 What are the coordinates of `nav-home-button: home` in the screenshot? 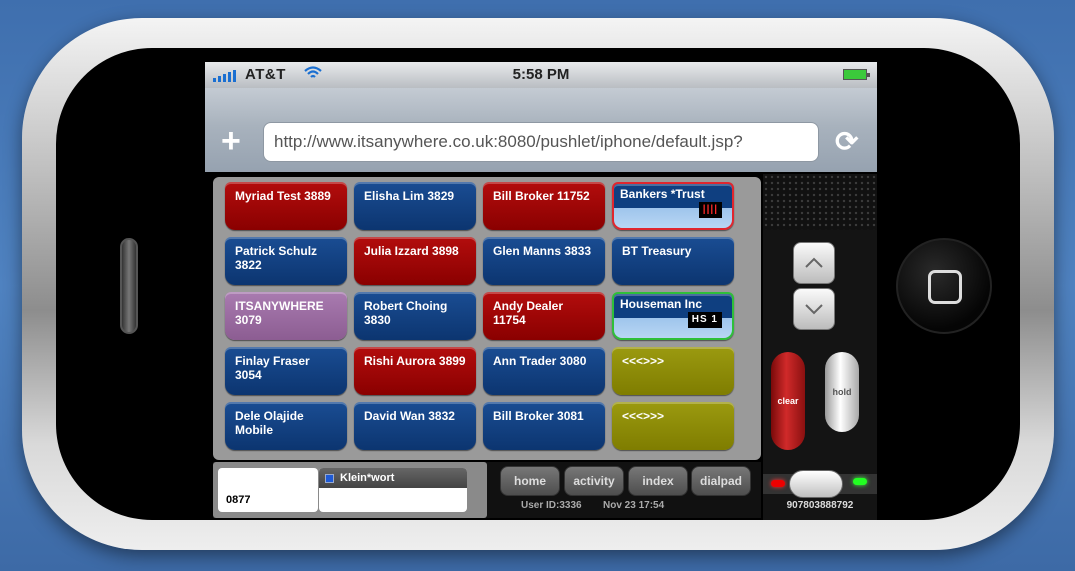 It's located at (530, 481).